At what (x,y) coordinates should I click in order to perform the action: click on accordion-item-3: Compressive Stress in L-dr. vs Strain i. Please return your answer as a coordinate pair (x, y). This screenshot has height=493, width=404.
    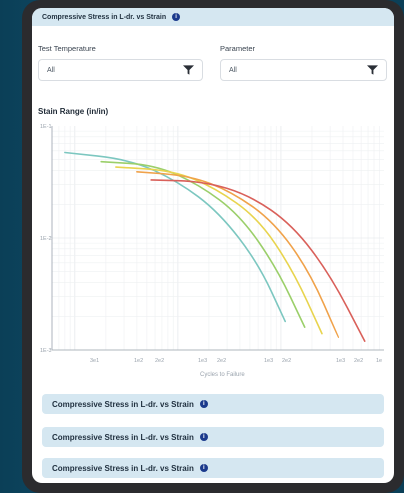
    Looking at the image, I should click on (213, 468).